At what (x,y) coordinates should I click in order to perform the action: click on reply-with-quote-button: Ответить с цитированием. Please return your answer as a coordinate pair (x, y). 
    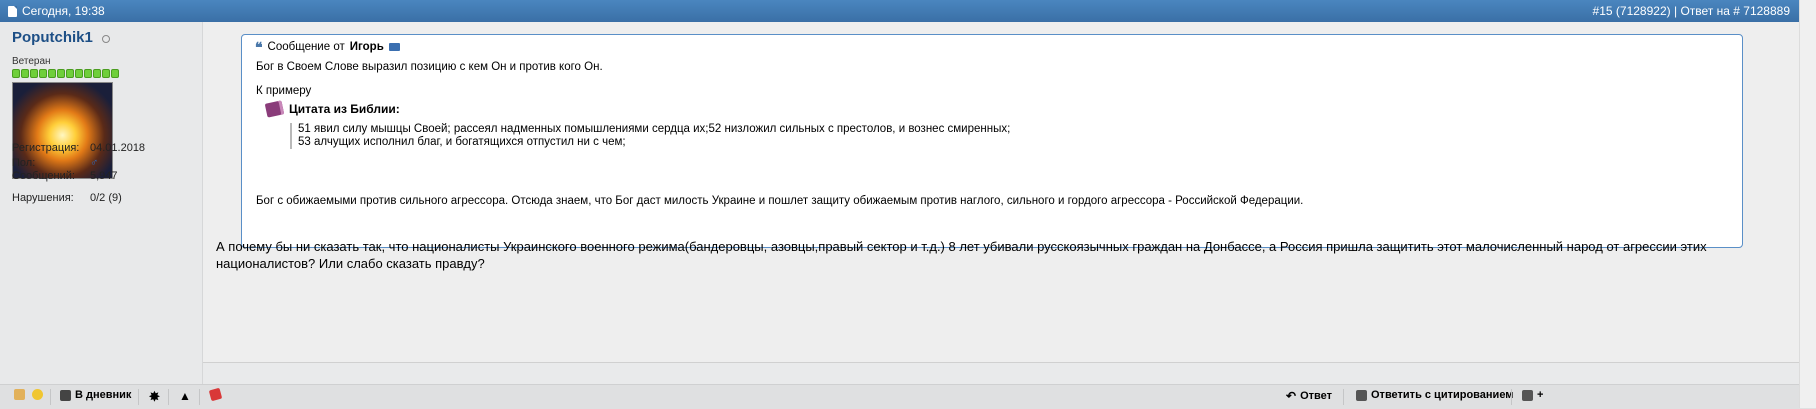
    Looking at the image, I should click on (1434, 395).